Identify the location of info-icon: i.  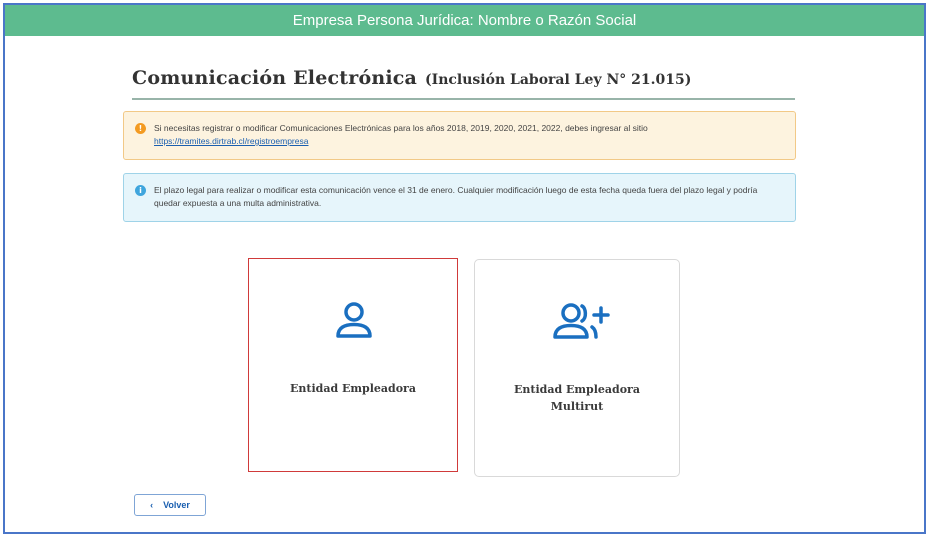
(140, 190).